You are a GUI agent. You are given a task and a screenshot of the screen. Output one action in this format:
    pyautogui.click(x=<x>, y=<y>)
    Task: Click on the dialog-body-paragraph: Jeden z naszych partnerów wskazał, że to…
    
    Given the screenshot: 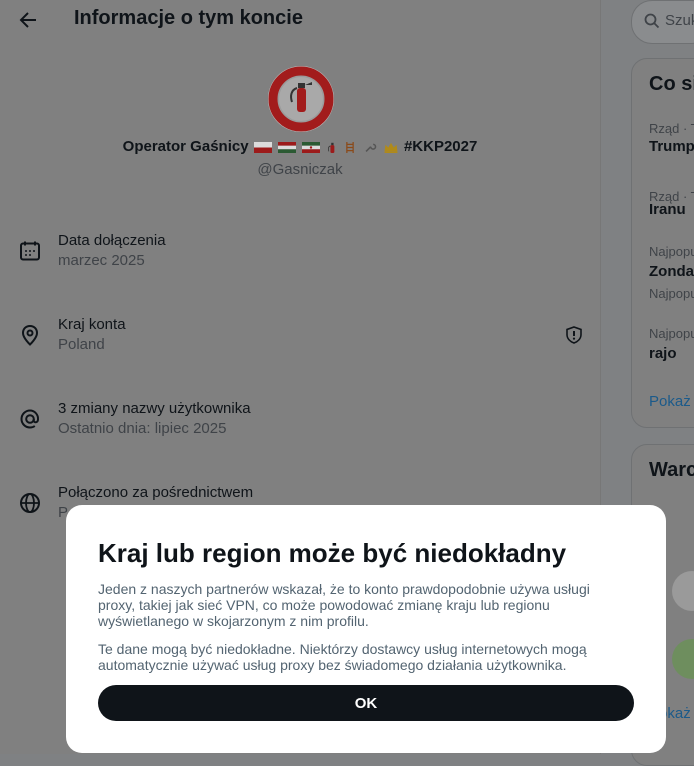 What is the action you would take?
    pyautogui.click(x=344, y=605)
    